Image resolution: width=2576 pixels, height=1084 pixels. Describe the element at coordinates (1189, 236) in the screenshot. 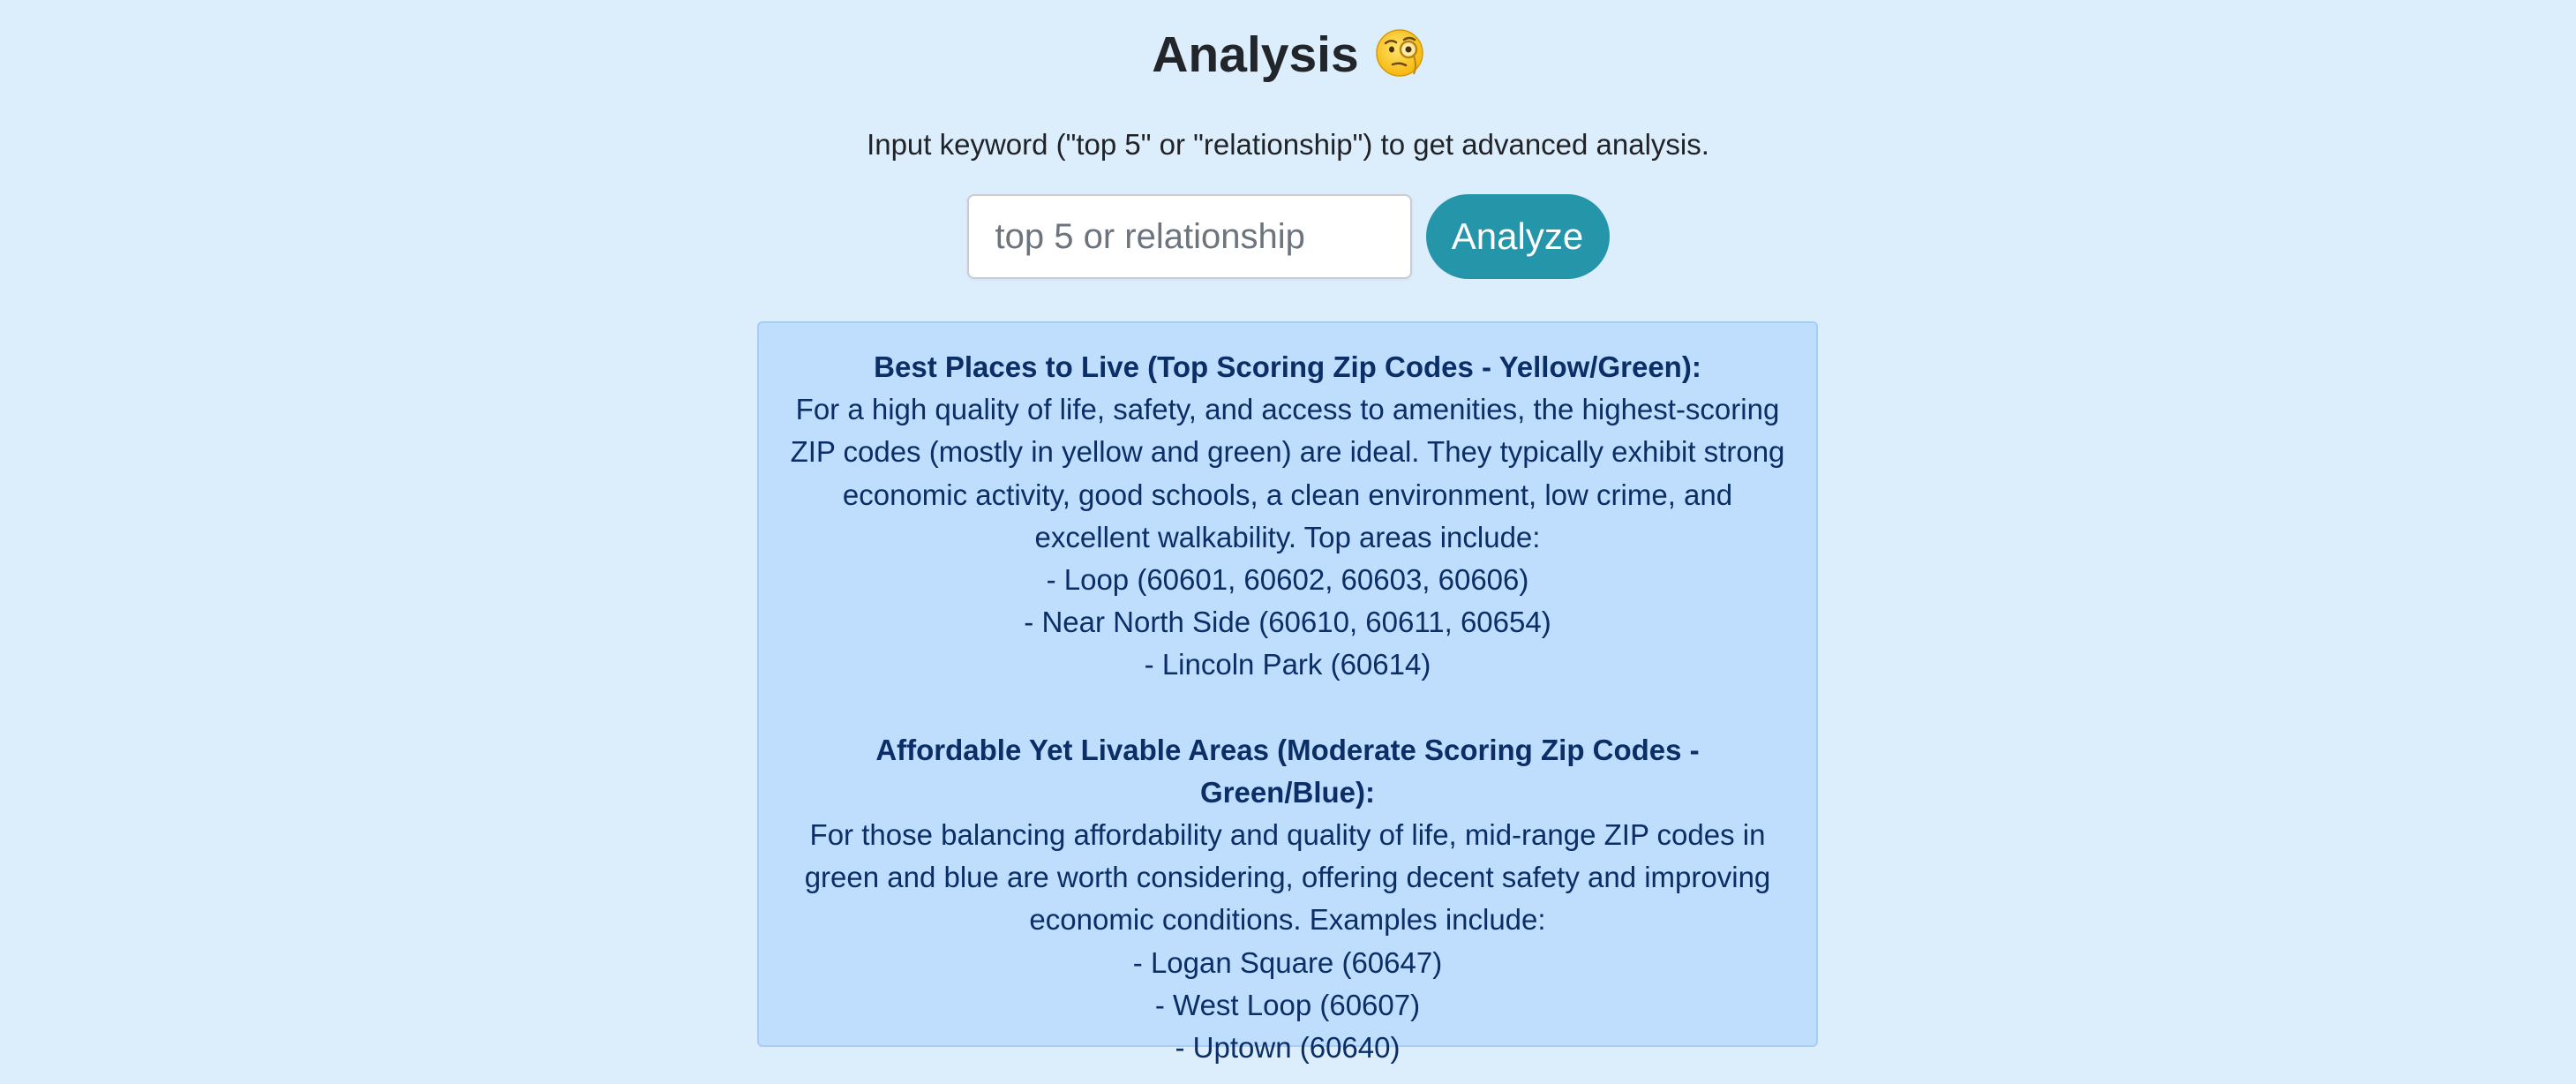

I see `keyword-input` at that location.